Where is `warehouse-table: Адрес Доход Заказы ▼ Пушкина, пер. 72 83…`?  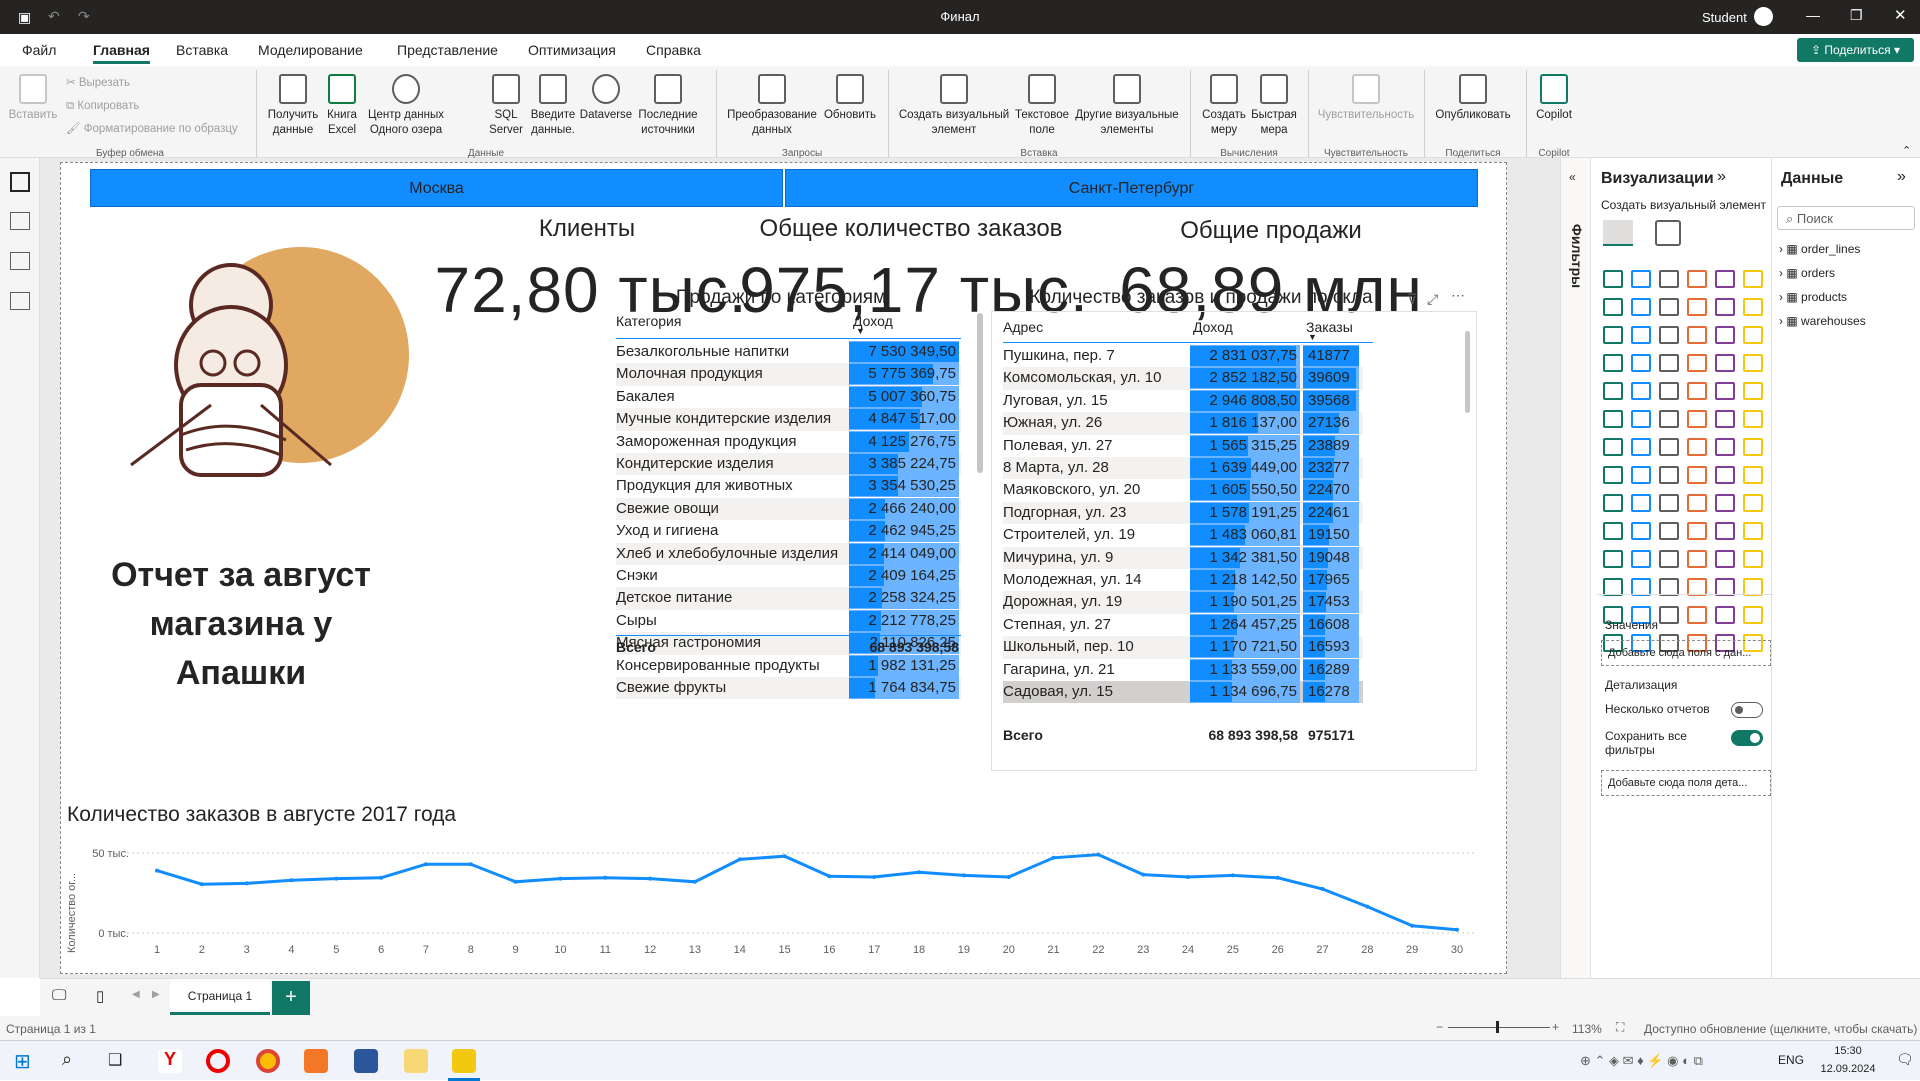
warehouse-table: Адрес Доход Заказы ▼ Пушкина, пер. 72 83… is located at coordinates (1238, 549).